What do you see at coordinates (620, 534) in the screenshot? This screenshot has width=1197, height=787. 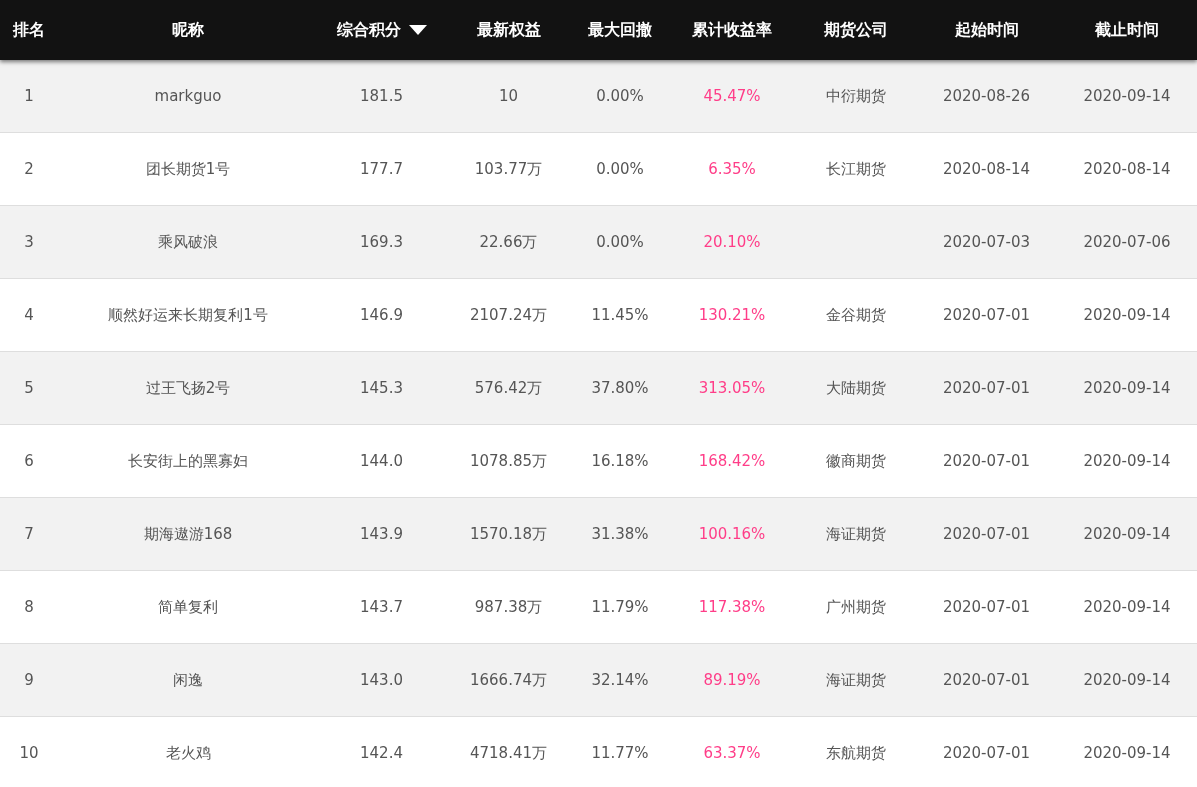 I see `table-cell: 31.38%` at bounding box center [620, 534].